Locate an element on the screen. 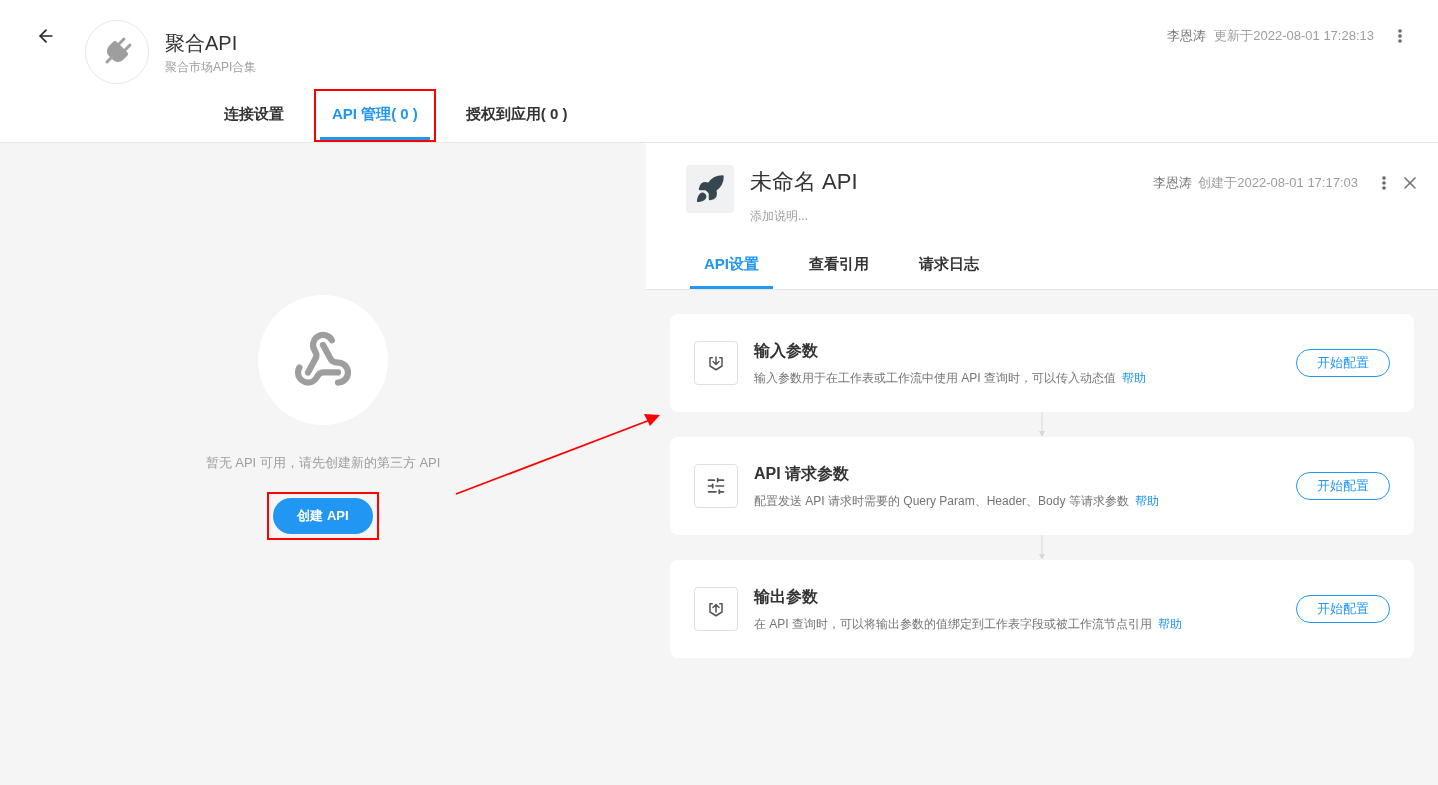 This screenshot has height=785, width=1438. created-time: 创建于2022-08-01 17:17:03 is located at coordinates (1278, 183).